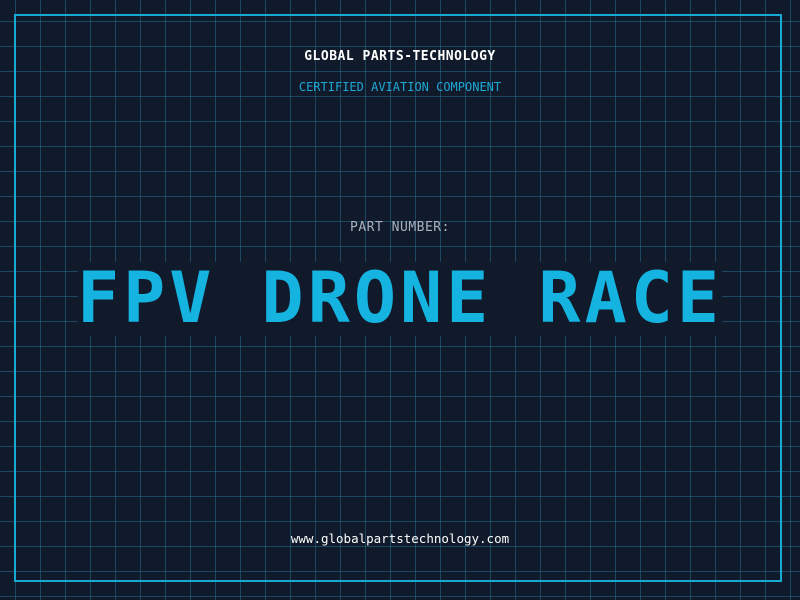 The image size is (800, 600). I want to click on part-number: FPV DRONE RACE, so click(399, 298).